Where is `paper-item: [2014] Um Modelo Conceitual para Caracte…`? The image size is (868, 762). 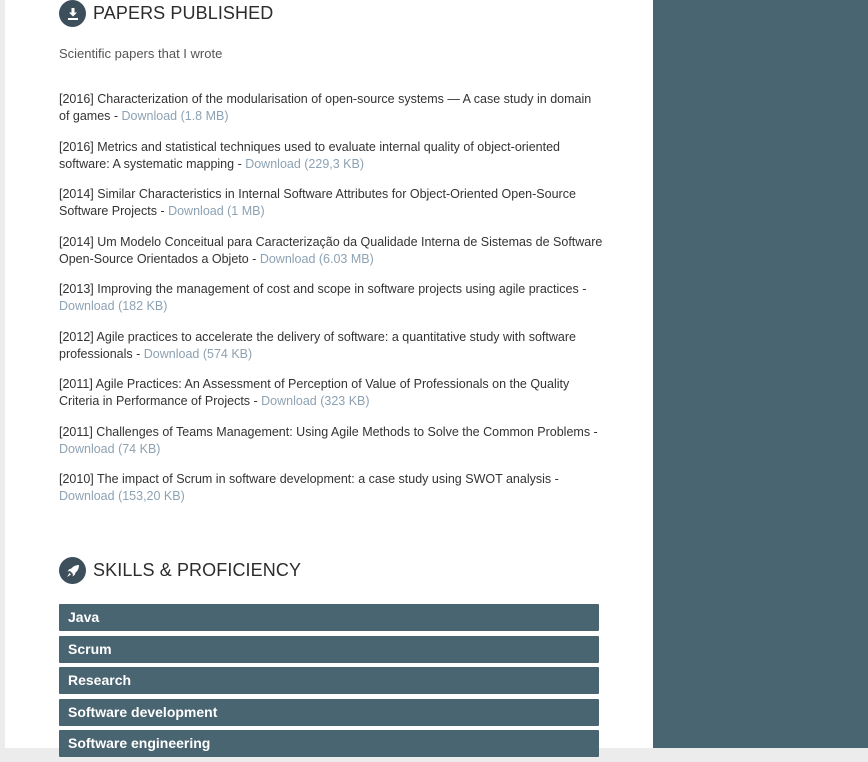
paper-item: [2014] Um Modelo Conceitual para Caracte… is located at coordinates (331, 251).